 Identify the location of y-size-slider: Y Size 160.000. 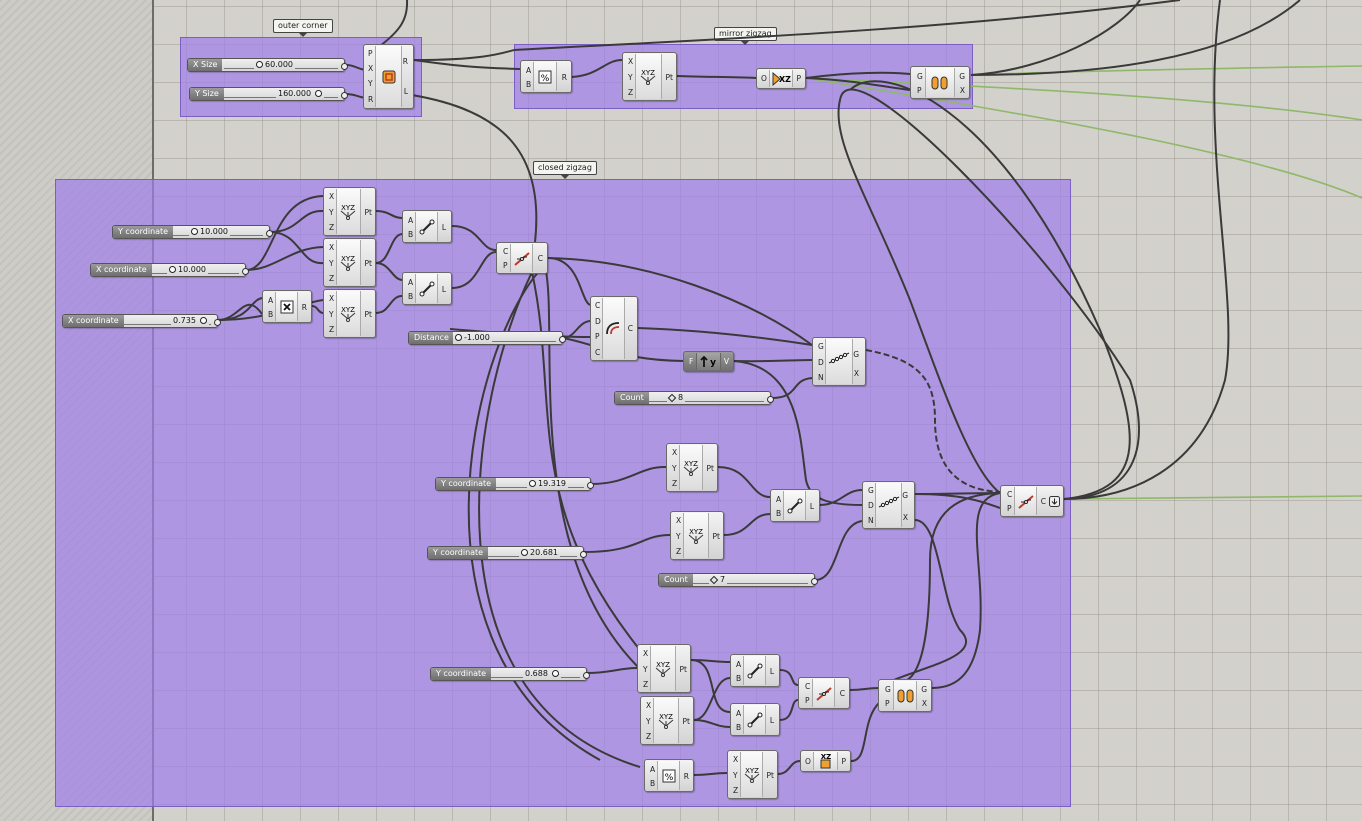
(268, 94).